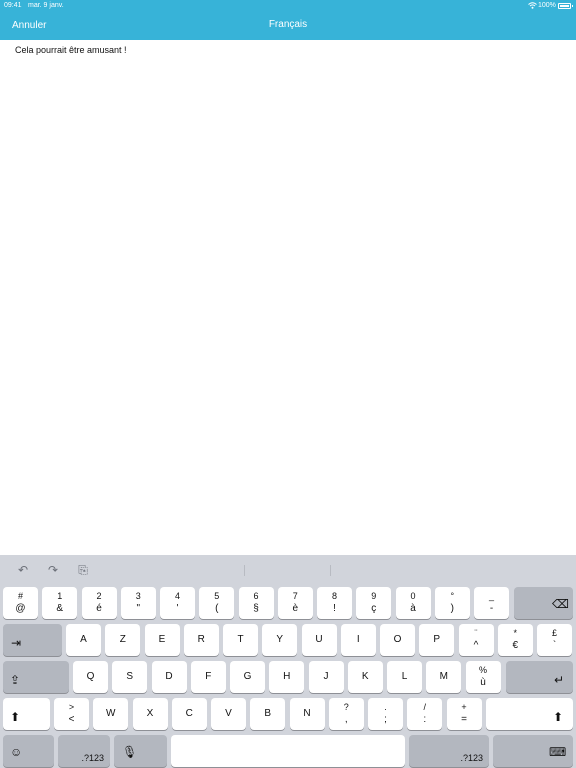 The width and height of the screenshot is (576, 768). Describe the element at coordinates (287, 677) in the screenshot. I see `key: H` at that location.